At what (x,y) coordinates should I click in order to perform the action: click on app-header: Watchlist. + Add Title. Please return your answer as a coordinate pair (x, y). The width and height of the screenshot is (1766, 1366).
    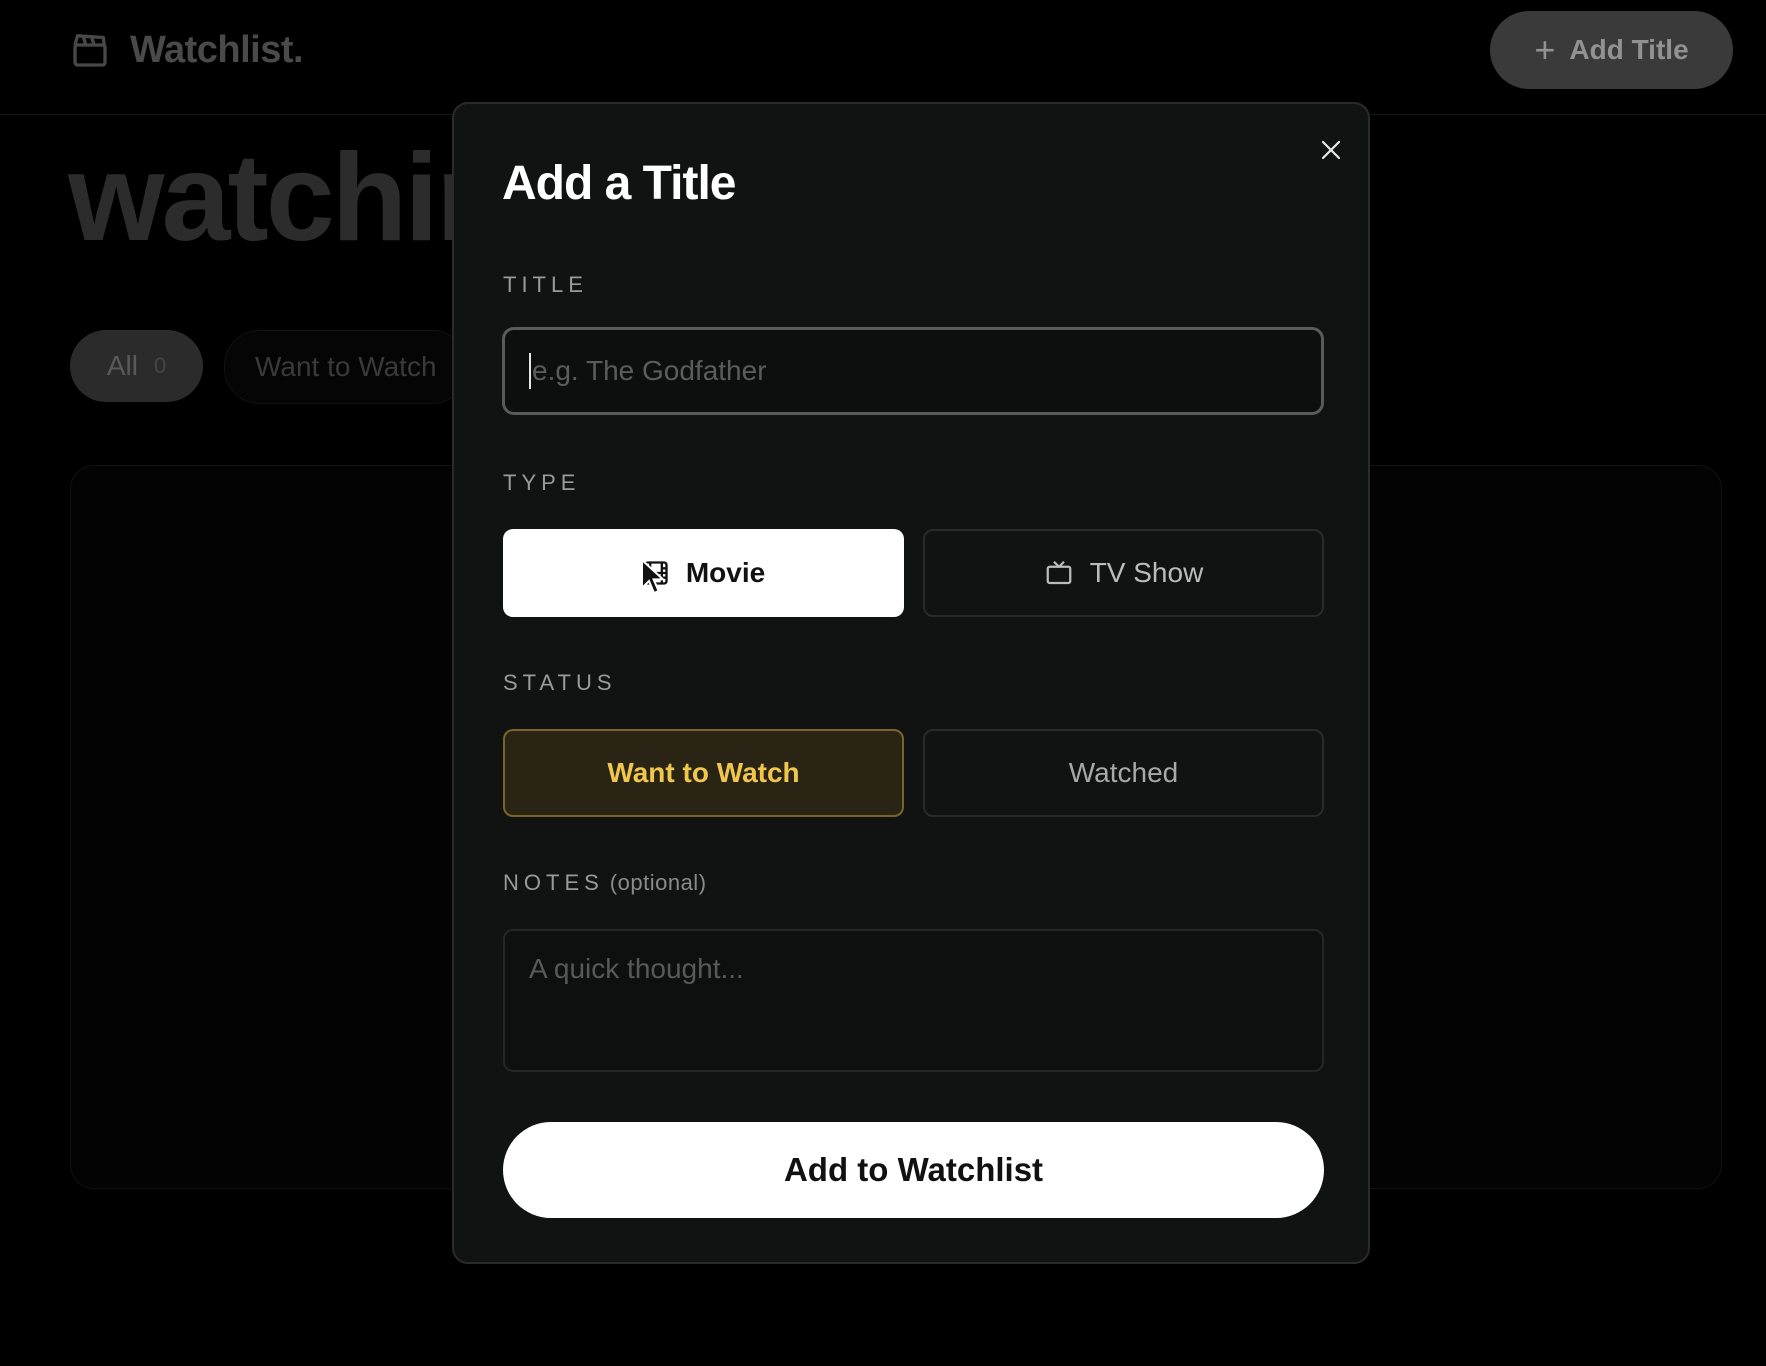
    Looking at the image, I should click on (883, 57).